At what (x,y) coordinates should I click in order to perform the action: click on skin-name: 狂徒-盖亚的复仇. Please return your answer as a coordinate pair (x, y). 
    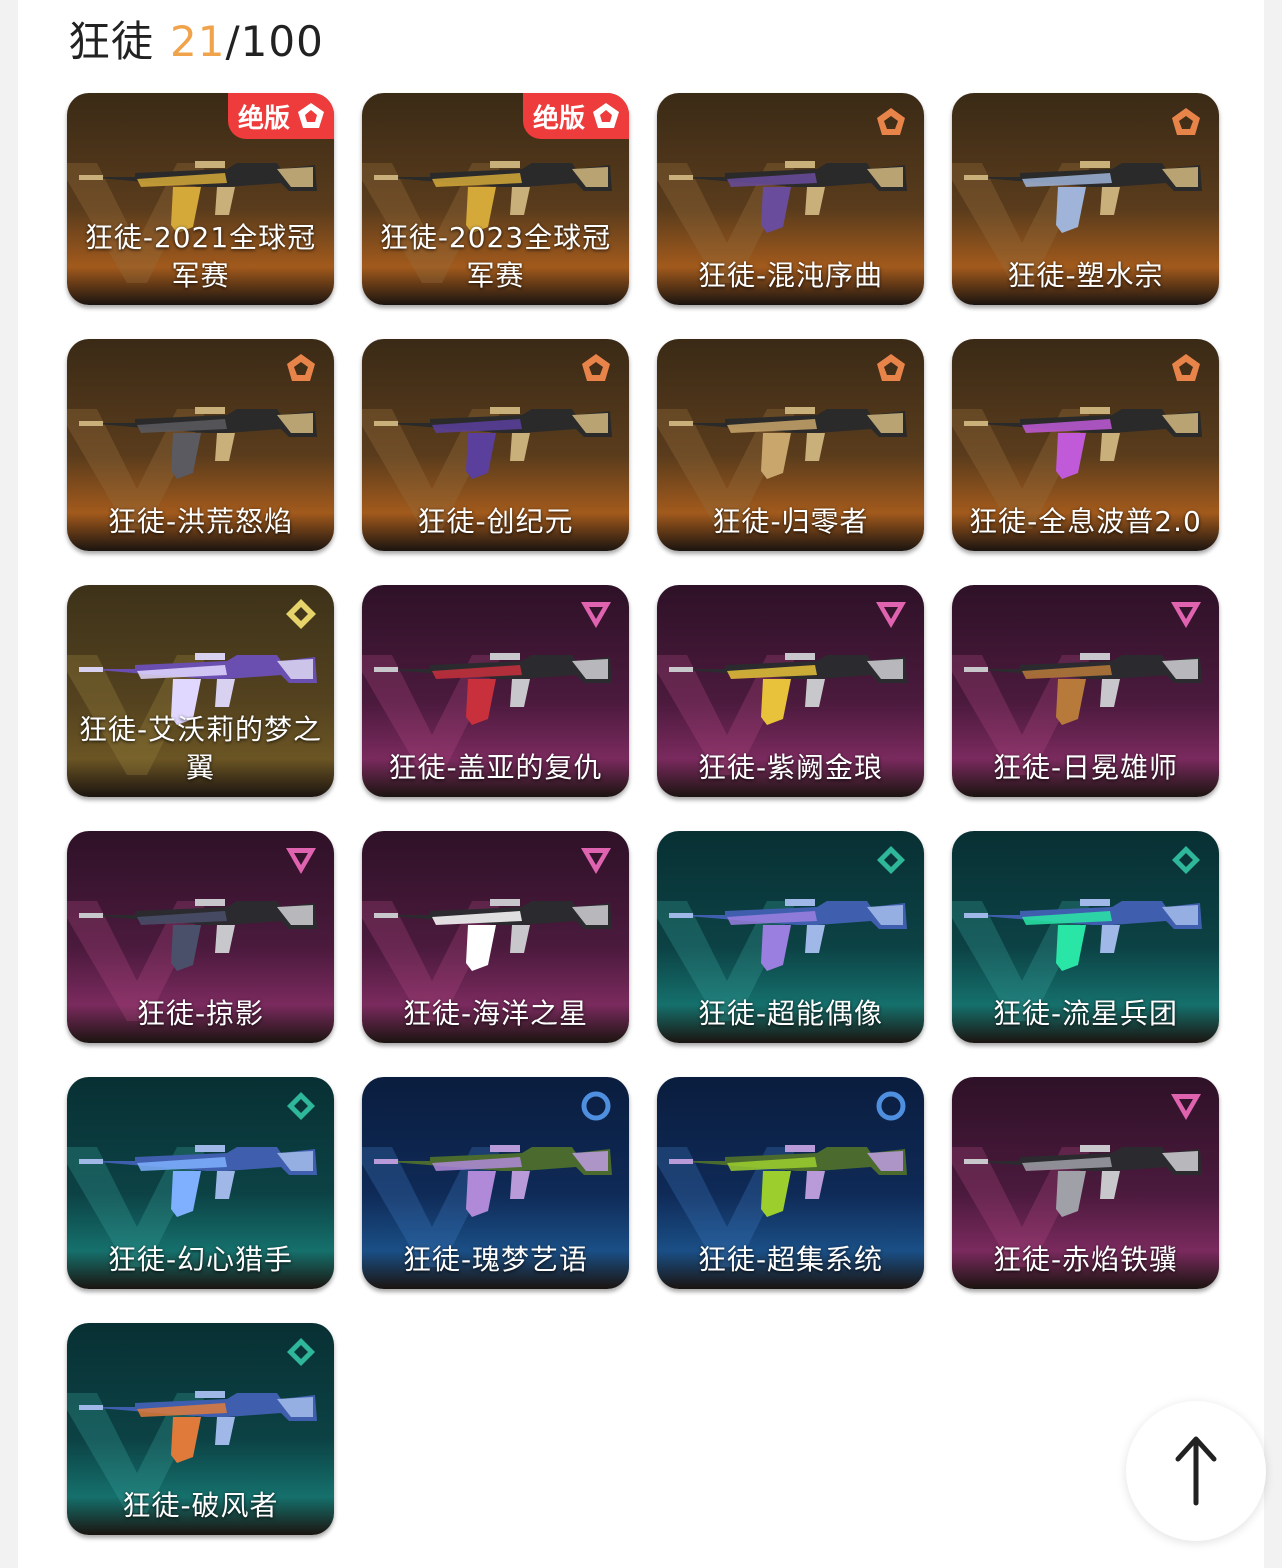
    Looking at the image, I should click on (495, 767).